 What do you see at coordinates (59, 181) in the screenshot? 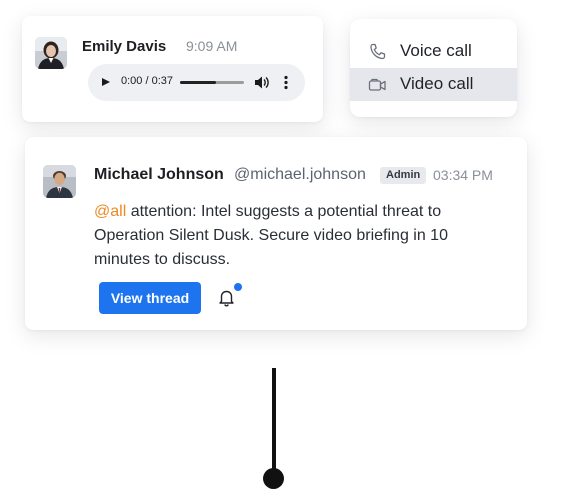
I see `michael-johnson-avatar` at bounding box center [59, 181].